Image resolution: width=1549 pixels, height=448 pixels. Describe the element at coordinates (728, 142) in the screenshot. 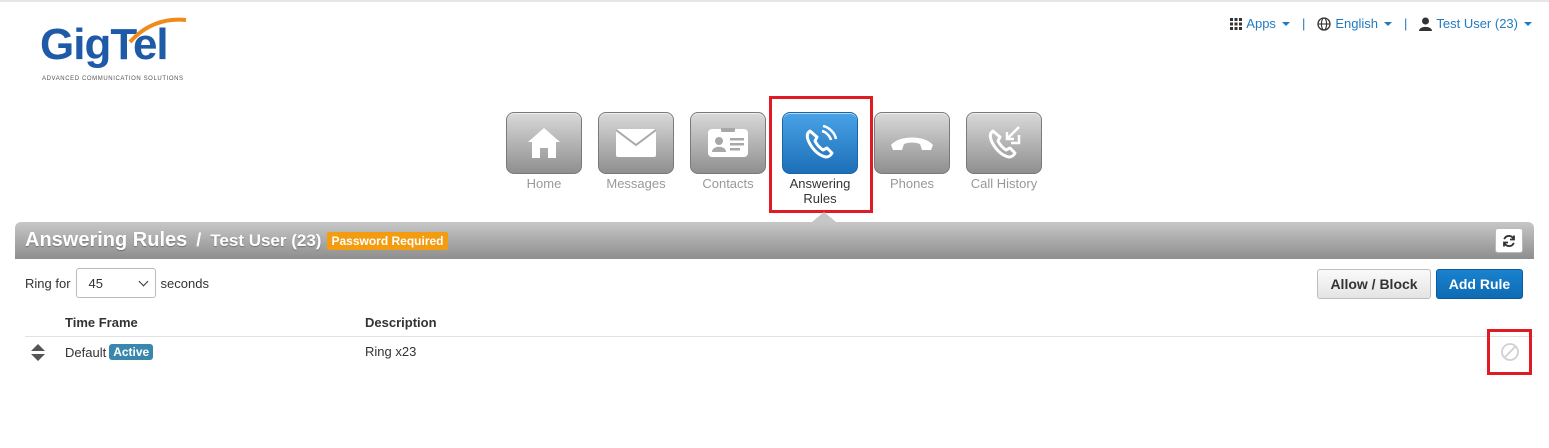

I see `contact-card-icon` at that location.